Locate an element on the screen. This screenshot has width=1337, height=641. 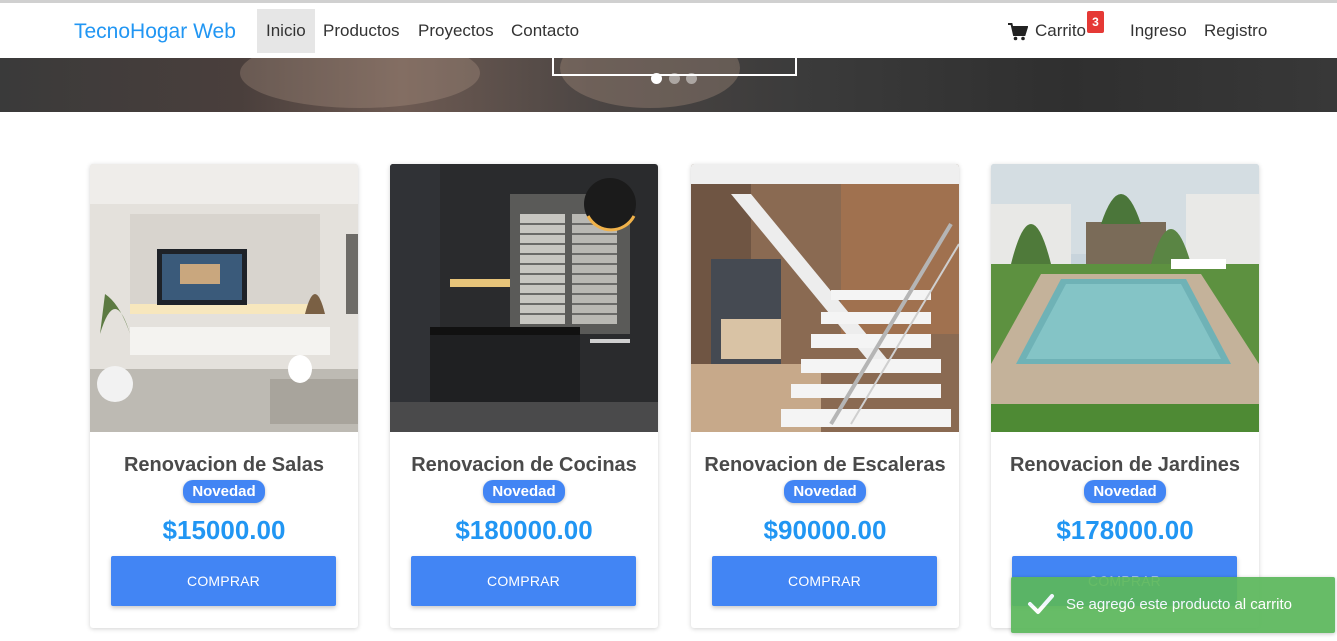
cart-label: Carrito is located at coordinates (1061, 30).